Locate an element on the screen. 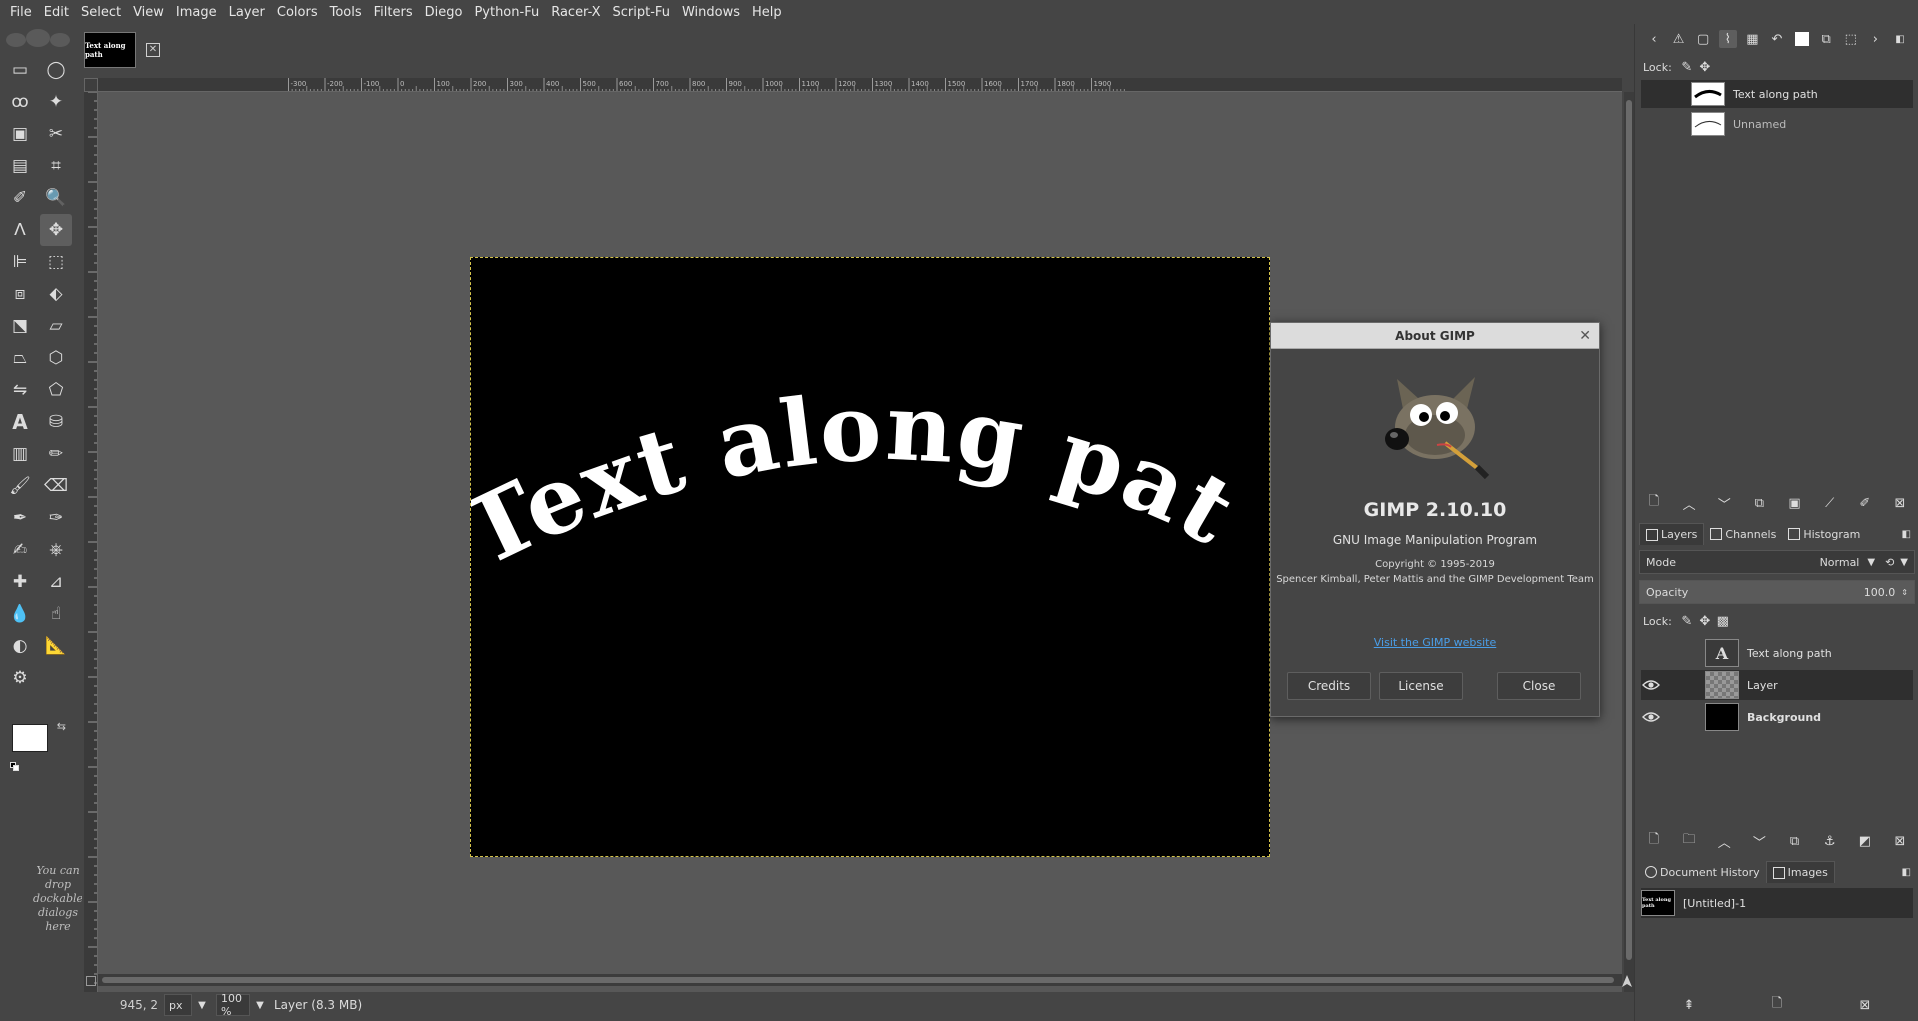 Image resolution: width=1918 pixels, height=1021 pixels. layer-row: Layer is located at coordinates (1777, 685).